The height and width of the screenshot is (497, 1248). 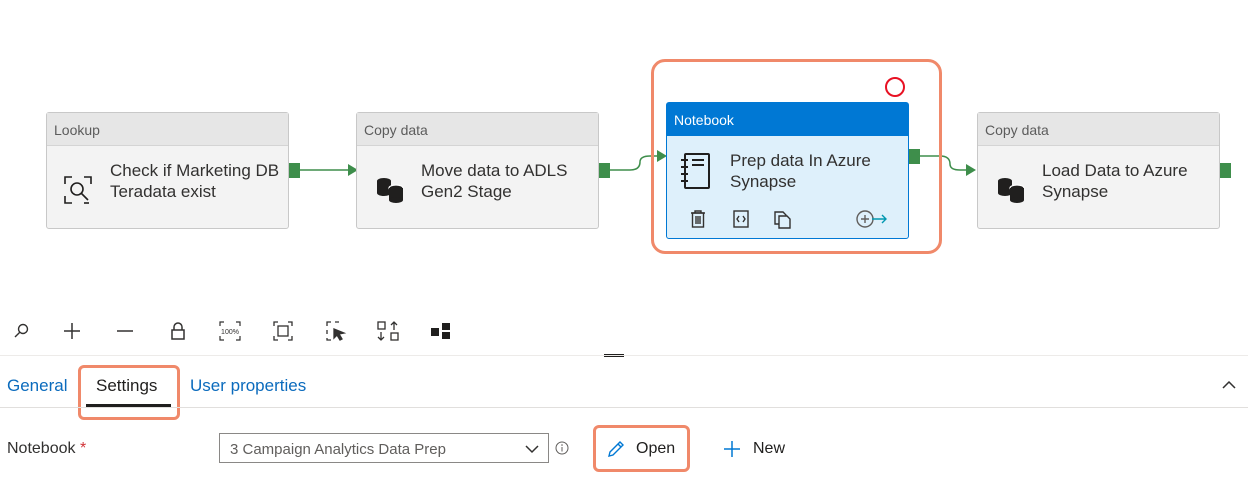 What do you see at coordinates (41, 448) in the screenshot?
I see `notebook-label-text: Notebook` at bounding box center [41, 448].